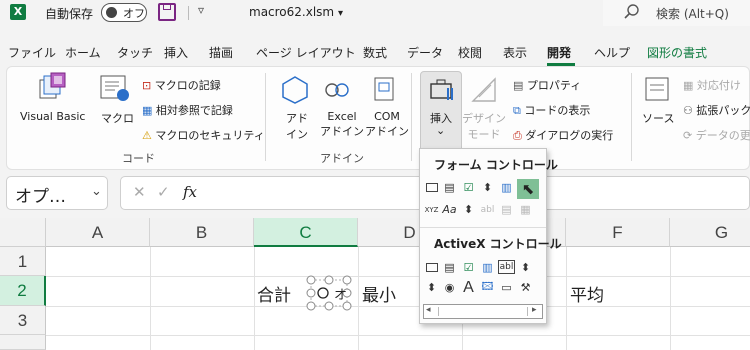 This screenshot has width=750, height=350. I want to click on design-mode-button: デザイン モード, so click(484, 126).